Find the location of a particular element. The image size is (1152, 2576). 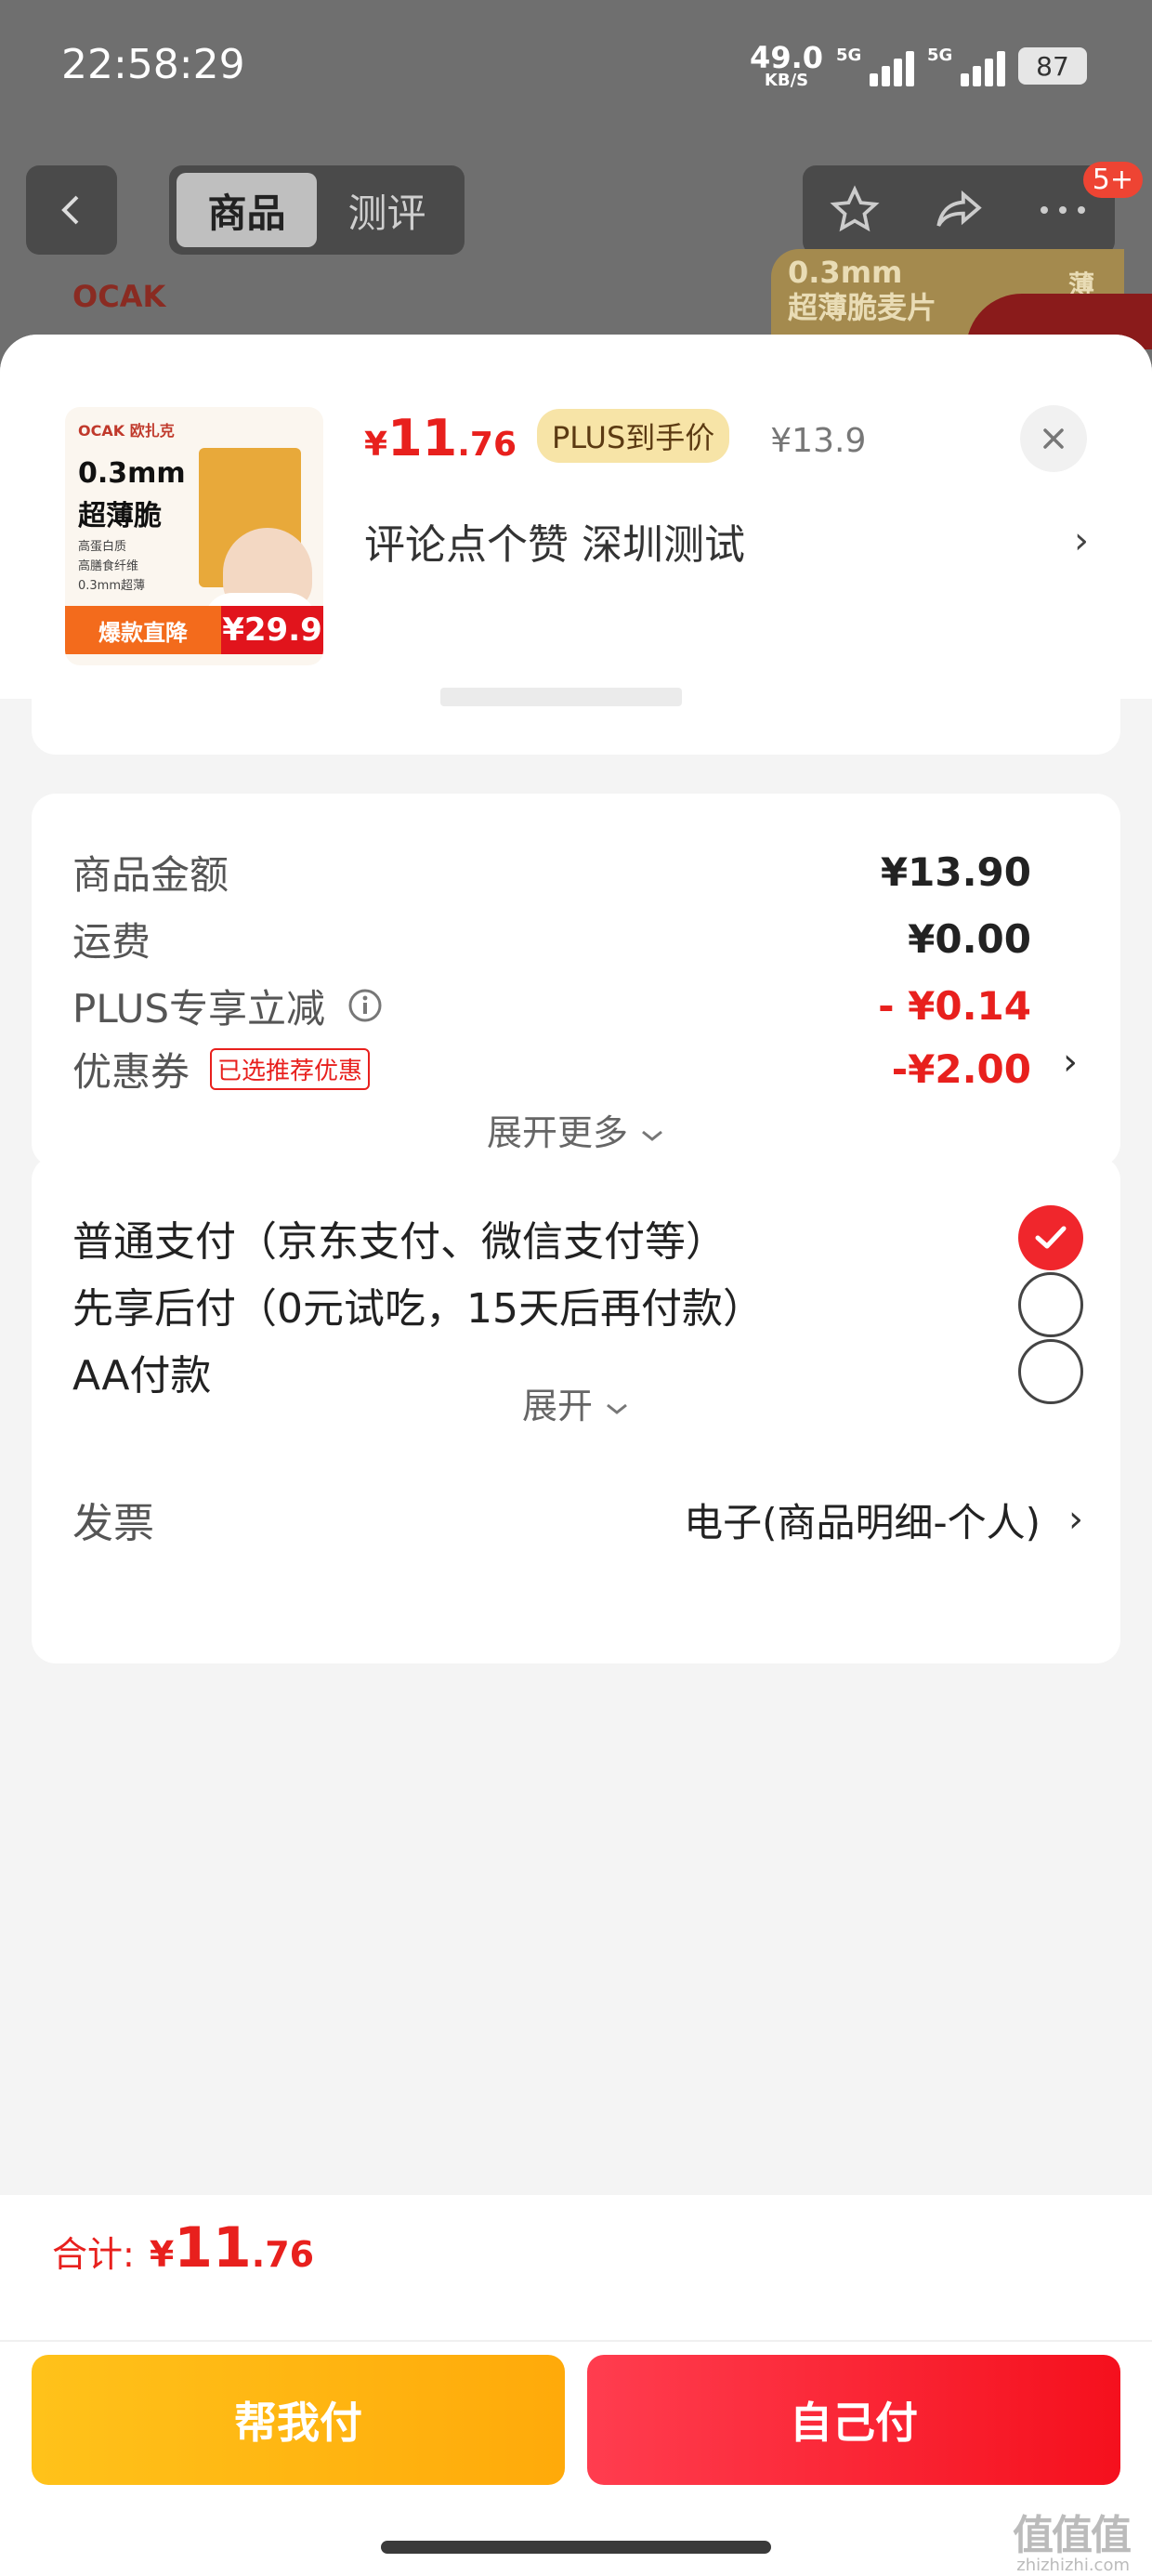

share-icon is located at coordinates (959, 208).